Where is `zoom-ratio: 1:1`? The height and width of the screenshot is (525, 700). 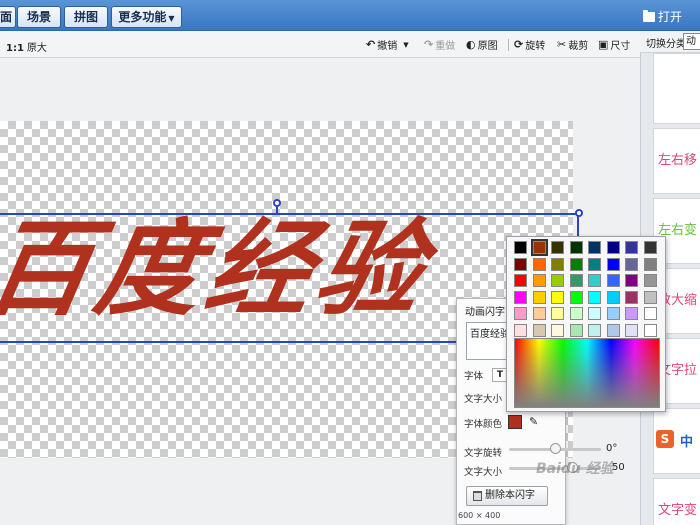
zoom-ratio: 1:1 is located at coordinates (15, 48).